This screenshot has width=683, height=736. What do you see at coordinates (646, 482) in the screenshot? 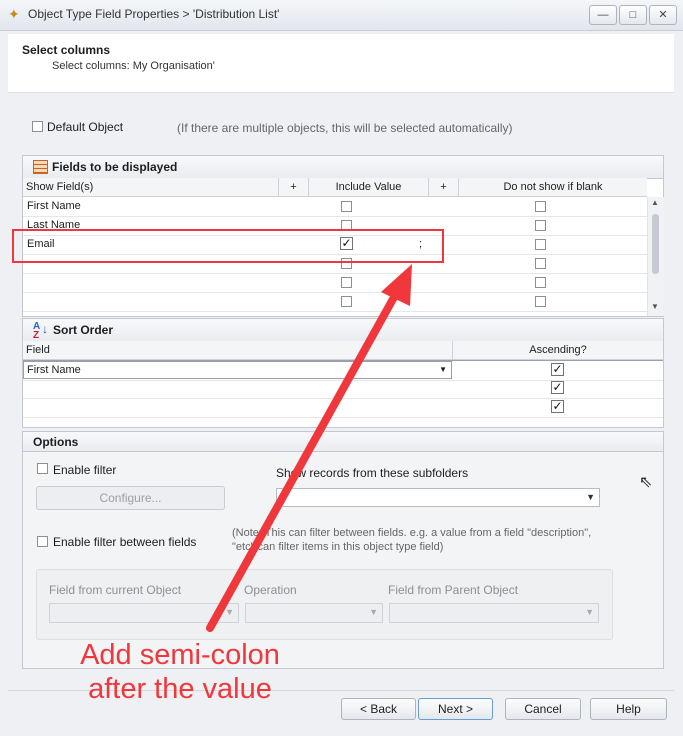
I see `mouse-cursor-icon: ⇖` at bounding box center [646, 482].